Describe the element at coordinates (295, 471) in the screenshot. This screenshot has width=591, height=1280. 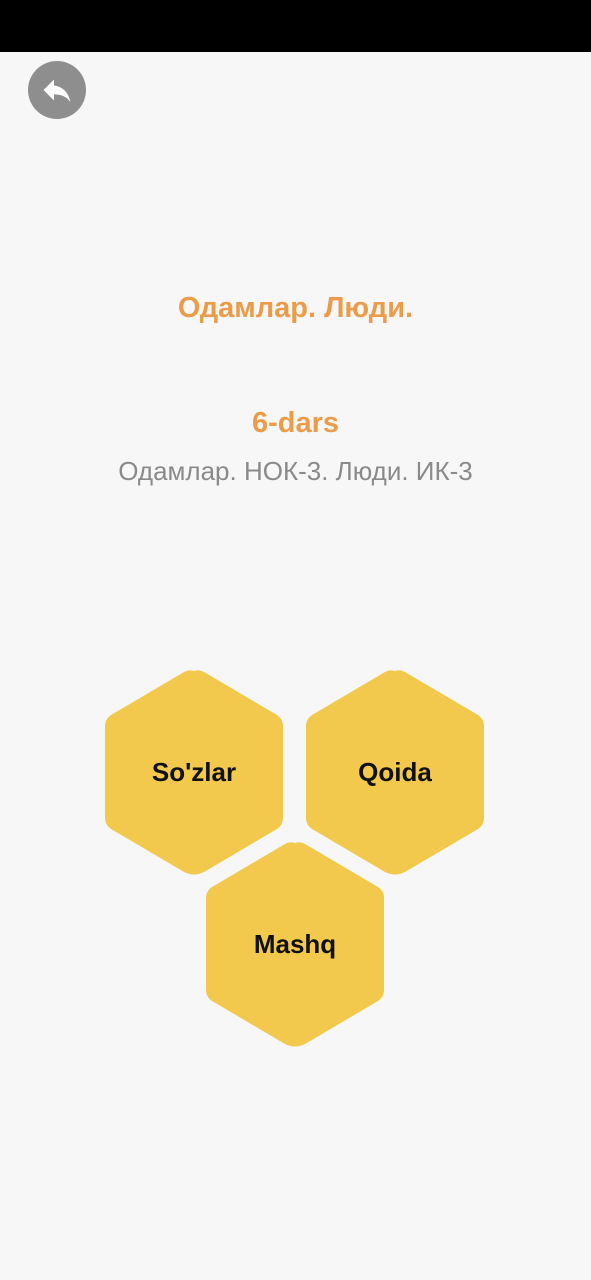
I see `lesson-subtitle: Одамлар. НОК-3. Люди. ИК-3` at that location.